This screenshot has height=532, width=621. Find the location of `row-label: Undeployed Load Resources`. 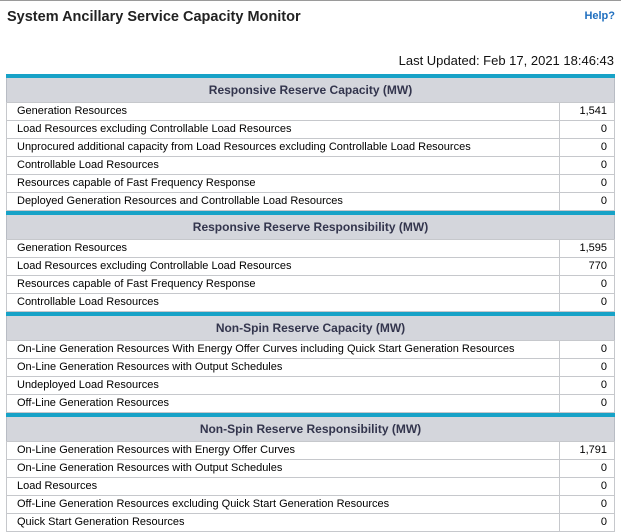

row-label: Undeployed Load Resources is located at coordinates (283, 385).